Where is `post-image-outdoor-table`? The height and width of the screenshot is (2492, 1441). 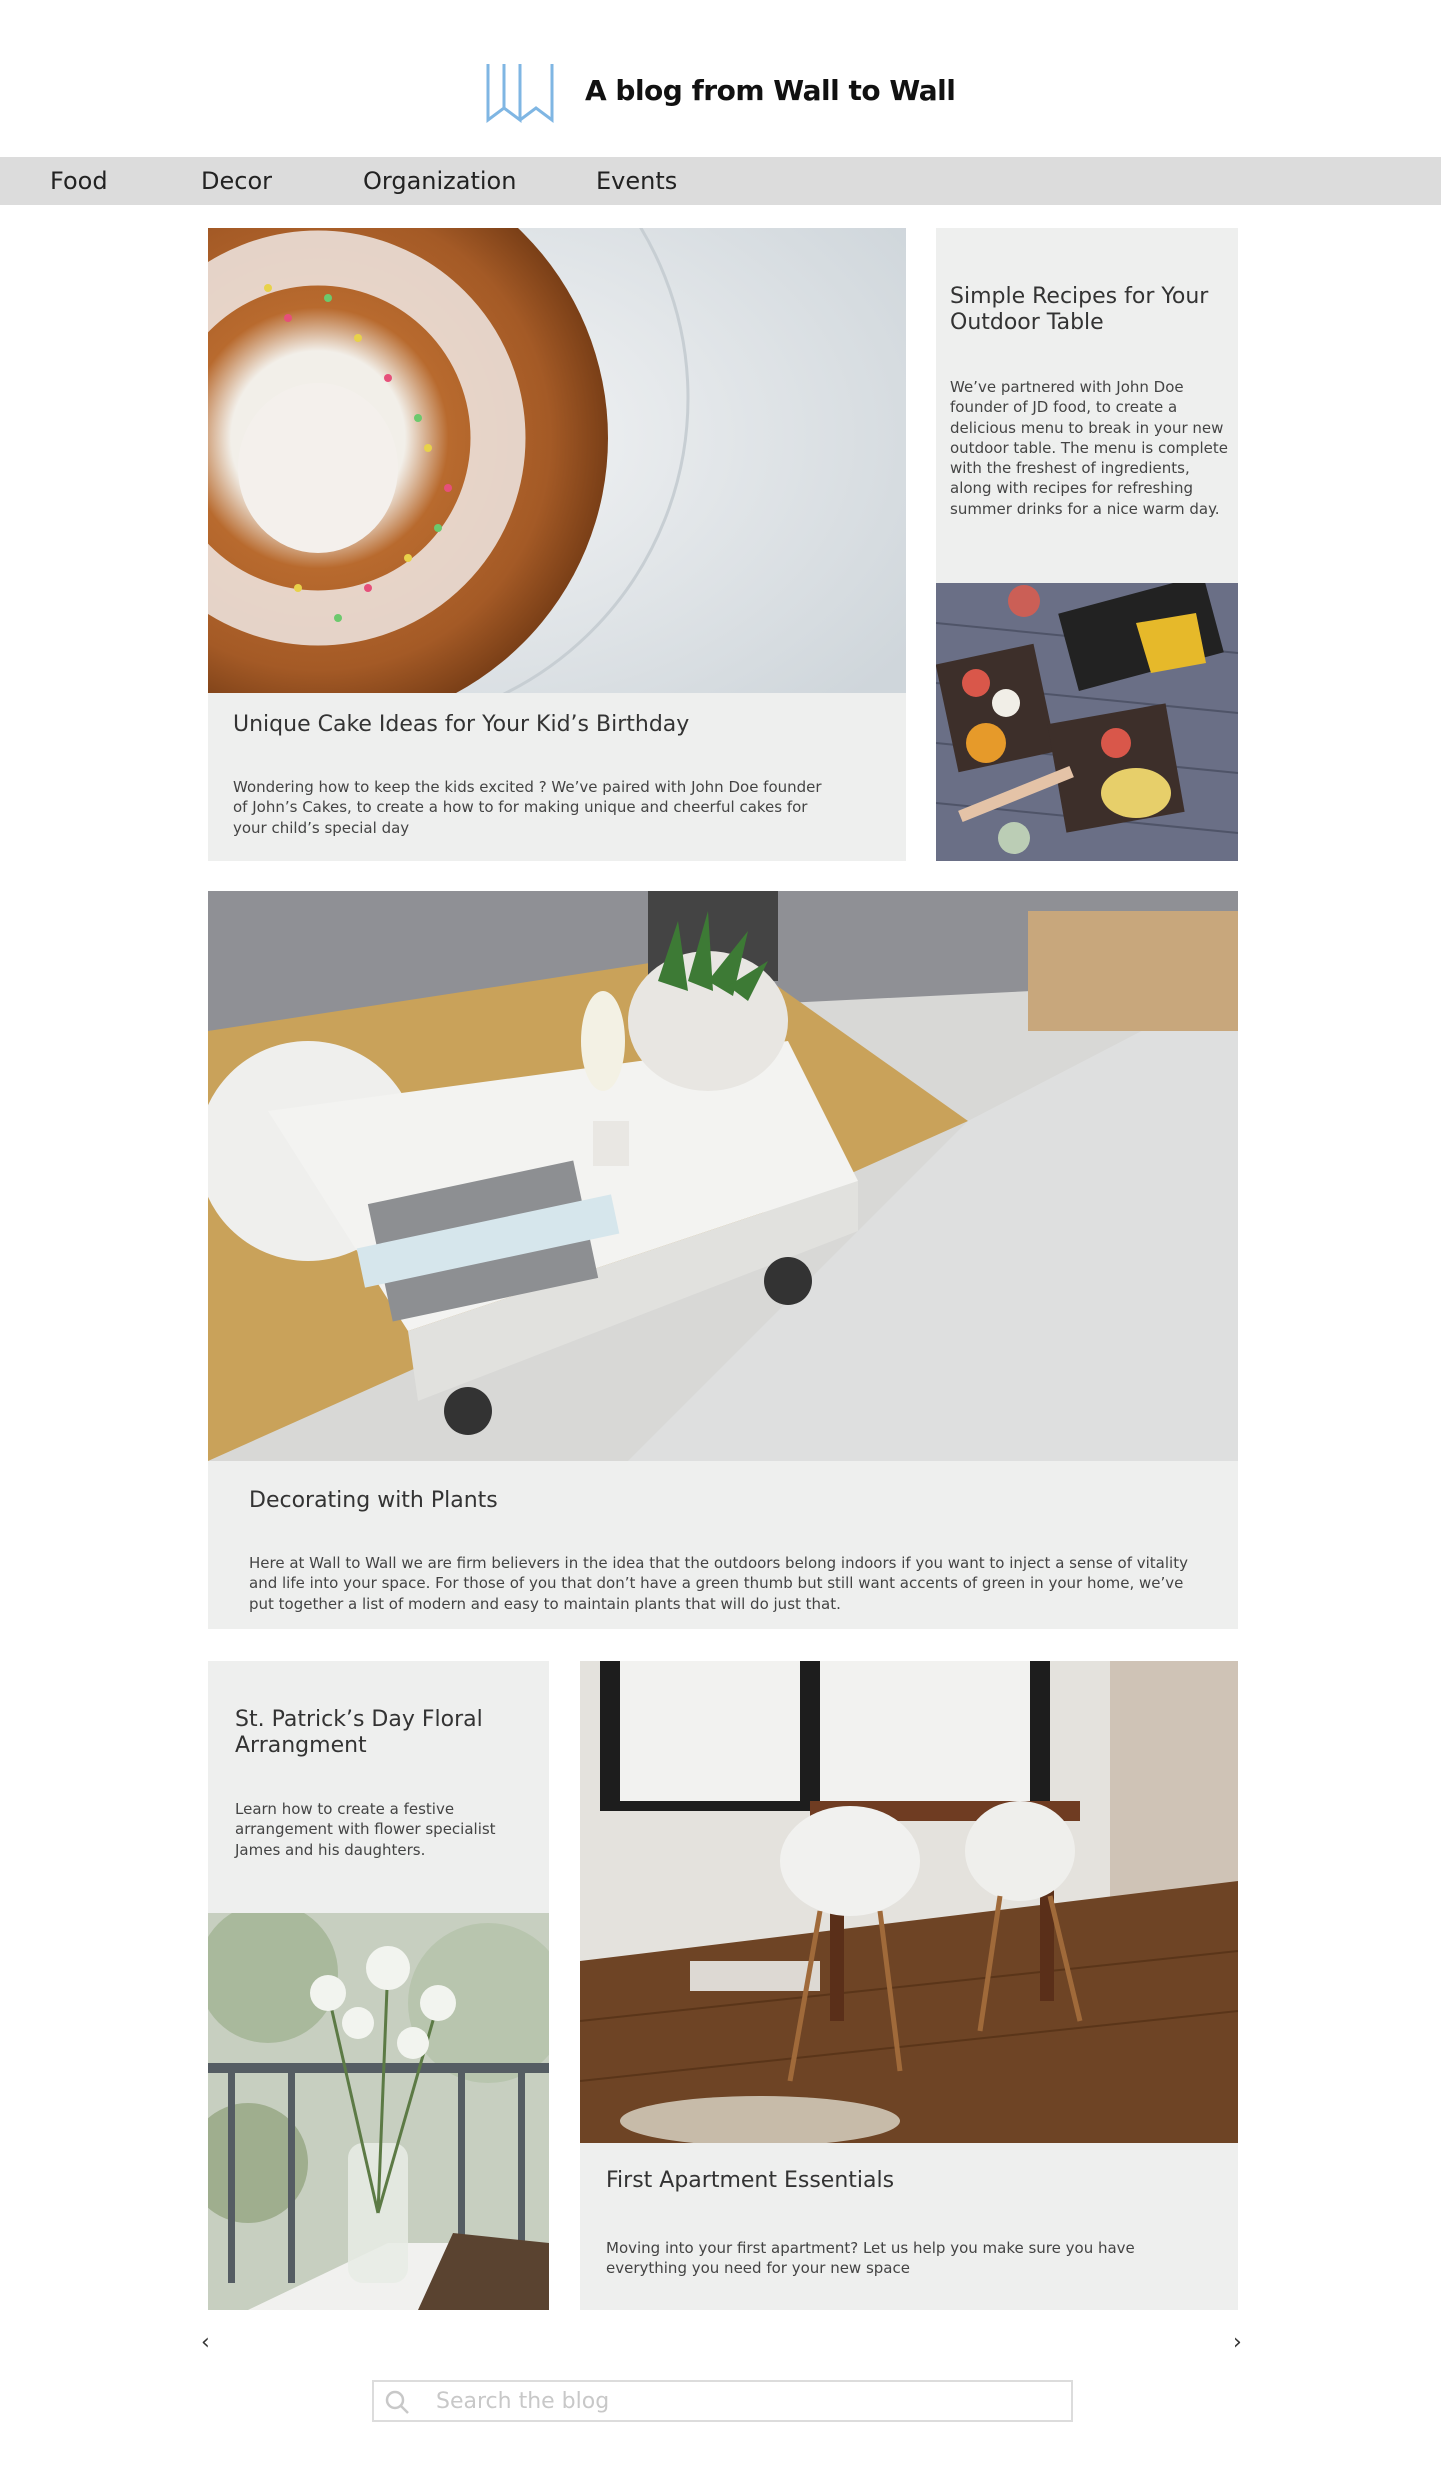 post-image-outdoor-table is located at coordinates (1087, 722).